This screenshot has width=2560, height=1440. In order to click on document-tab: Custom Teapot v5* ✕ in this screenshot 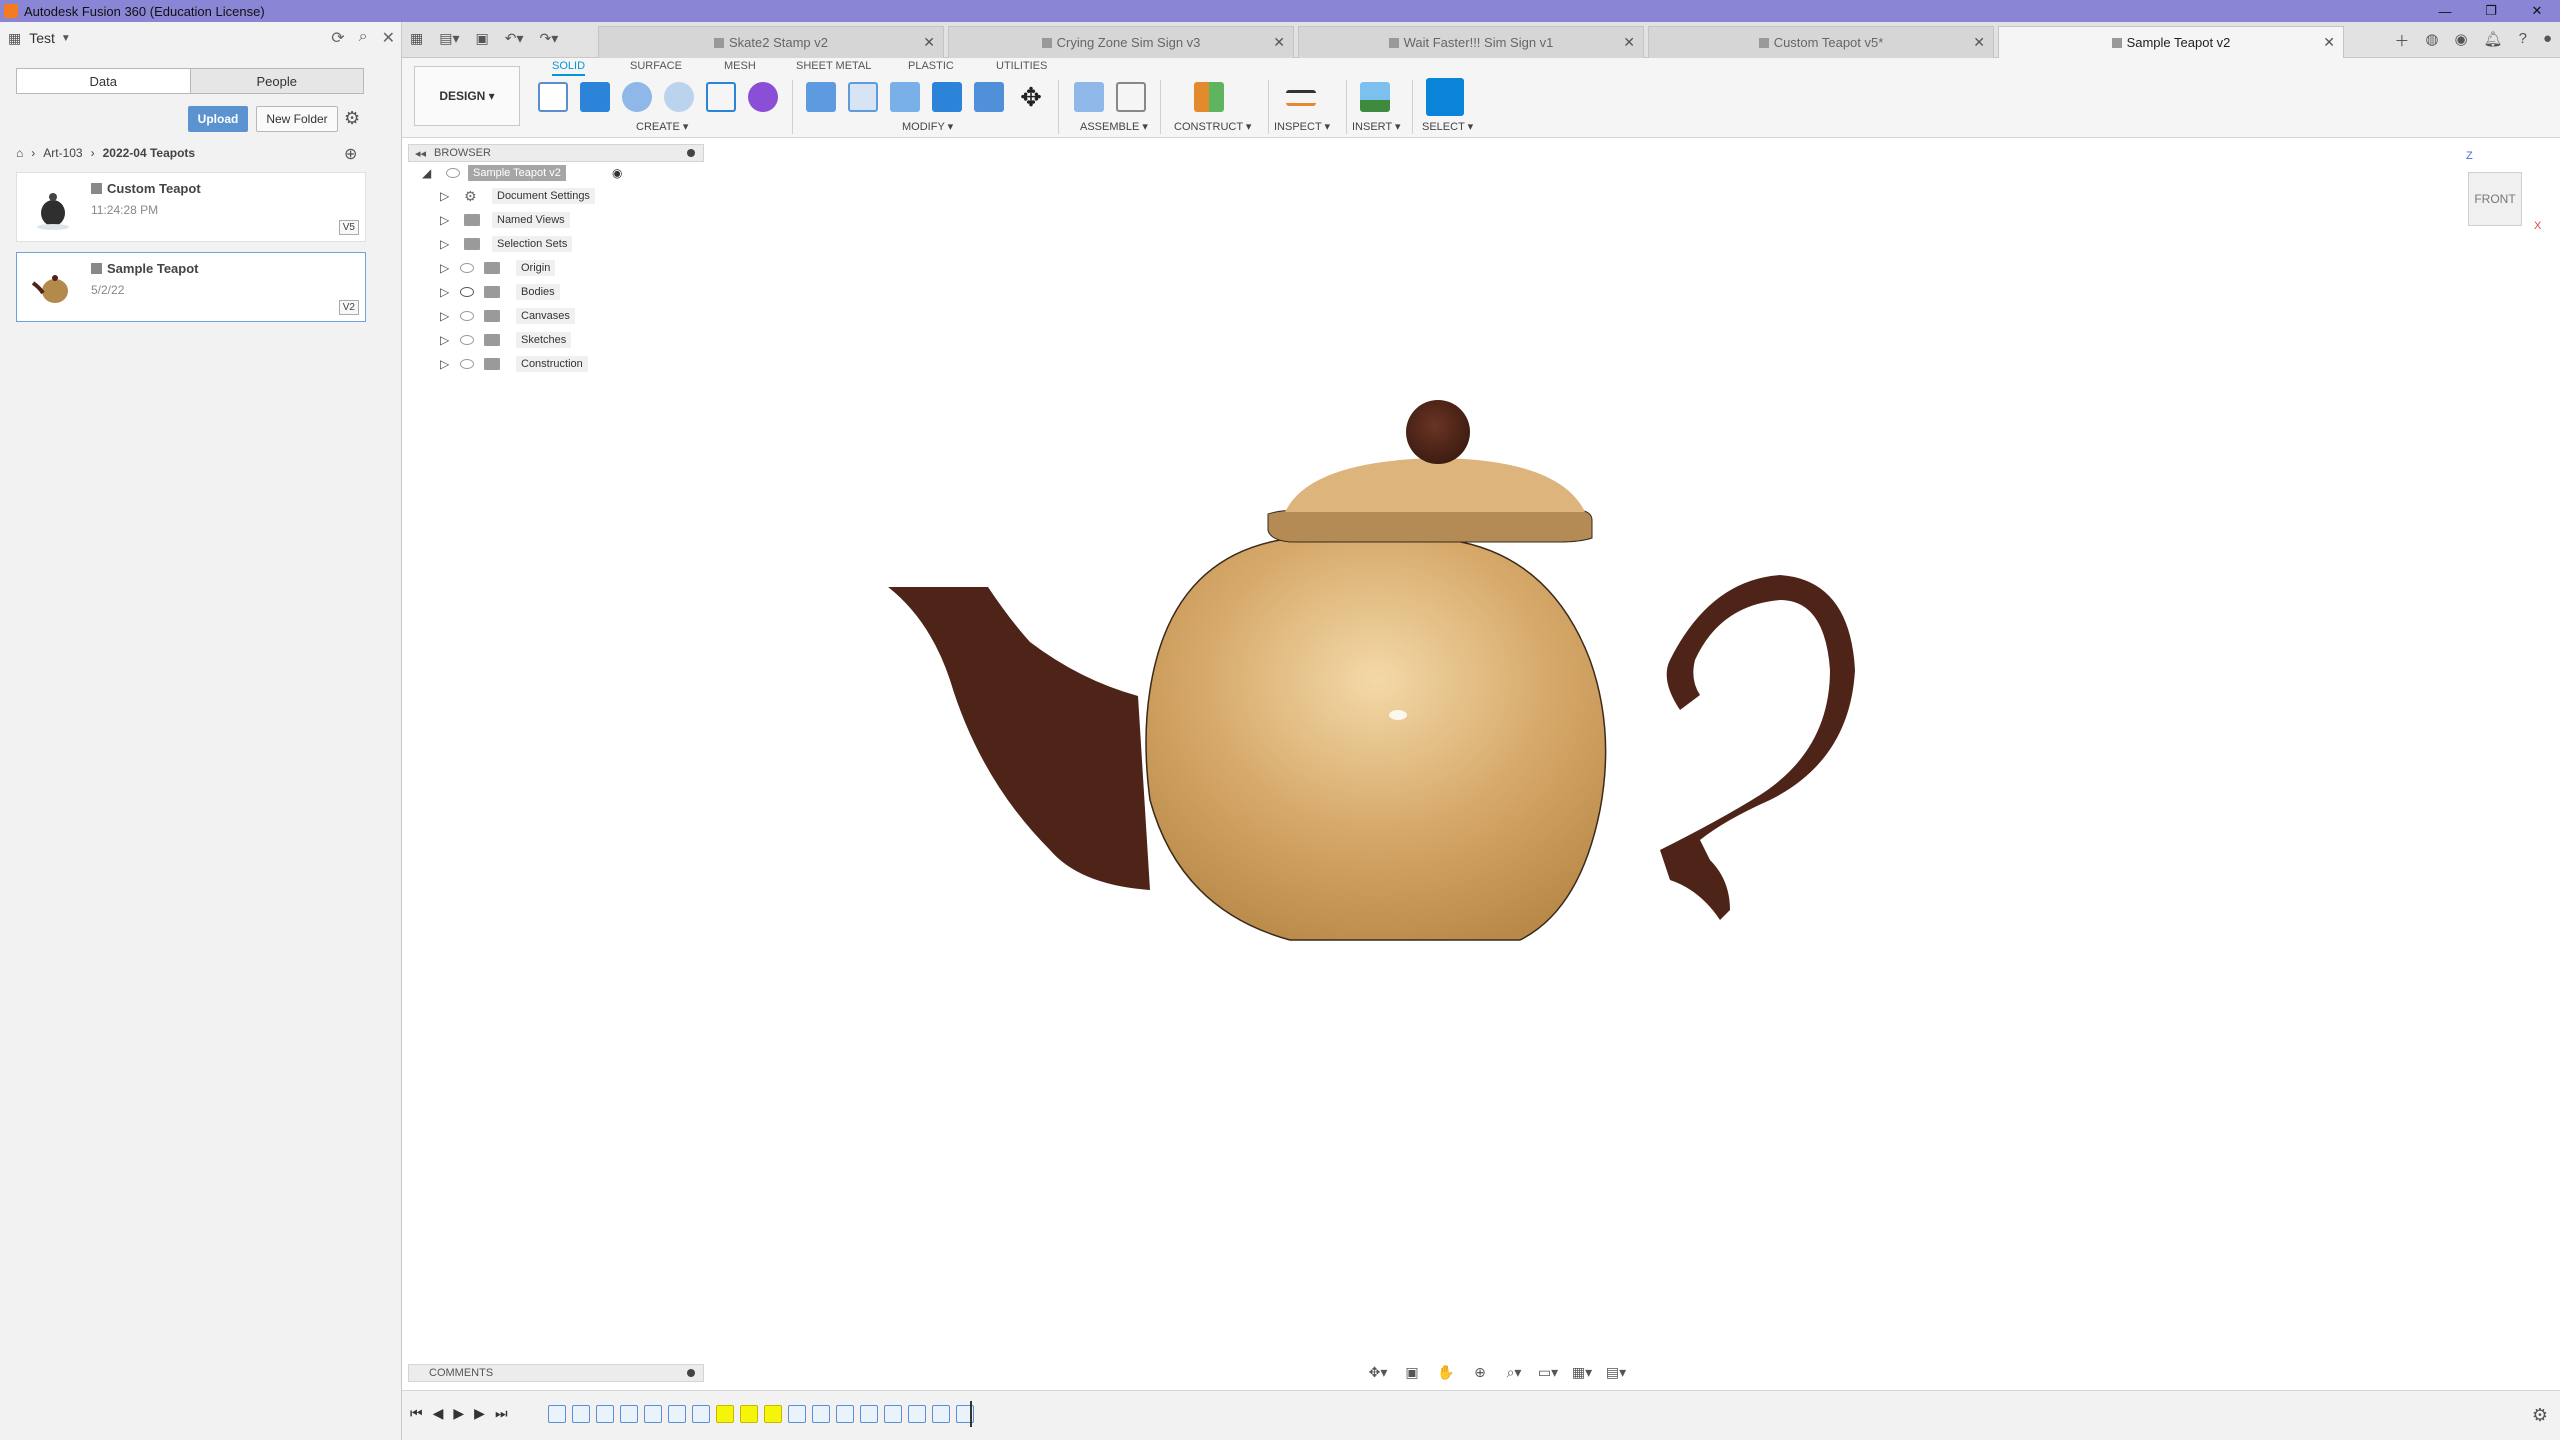, I will do `click(1821, 42)`.